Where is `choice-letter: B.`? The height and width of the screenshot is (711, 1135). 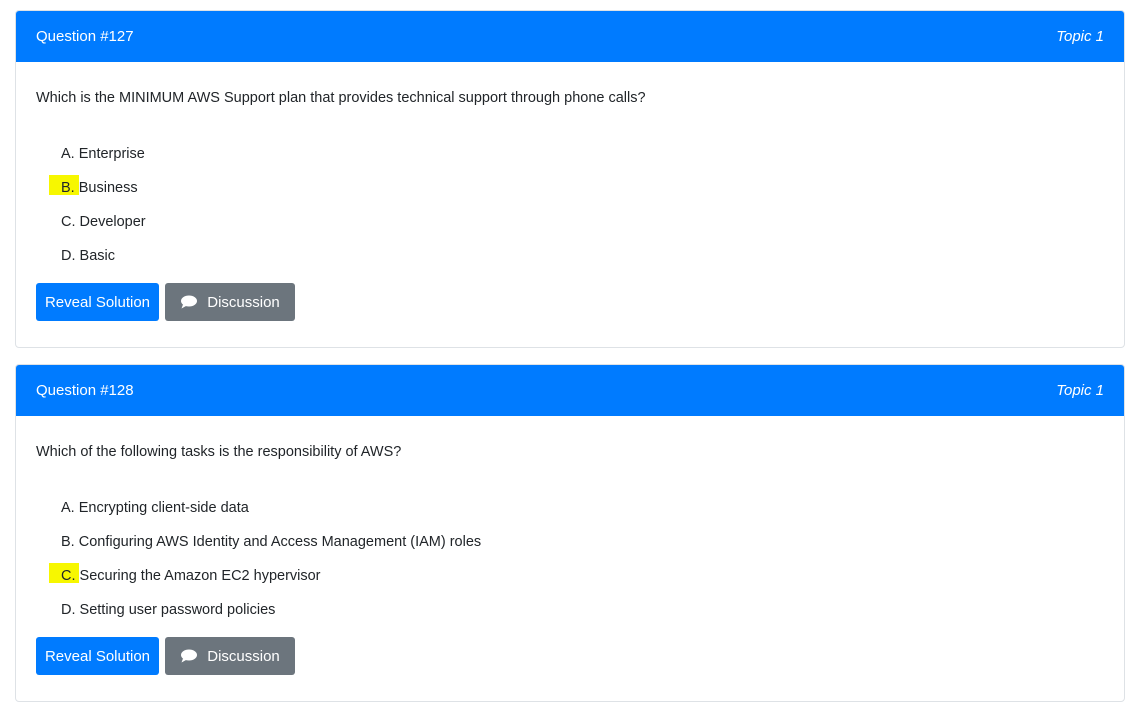 choice-letter: B. is located at coordinates (68, 542).